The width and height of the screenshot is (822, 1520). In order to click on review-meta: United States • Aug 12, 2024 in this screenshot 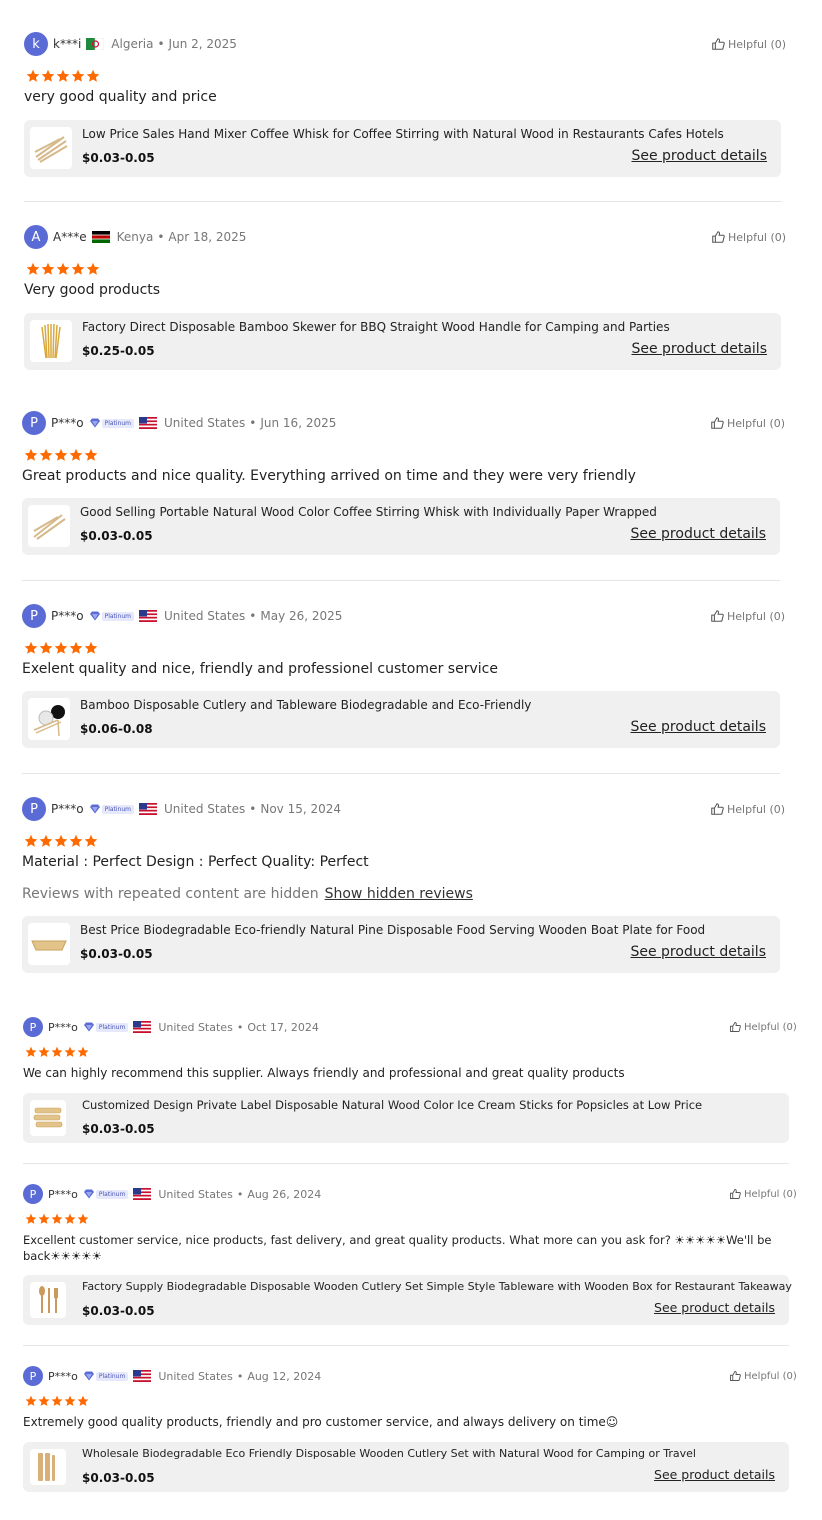, I will do `click(240, 1376)`.